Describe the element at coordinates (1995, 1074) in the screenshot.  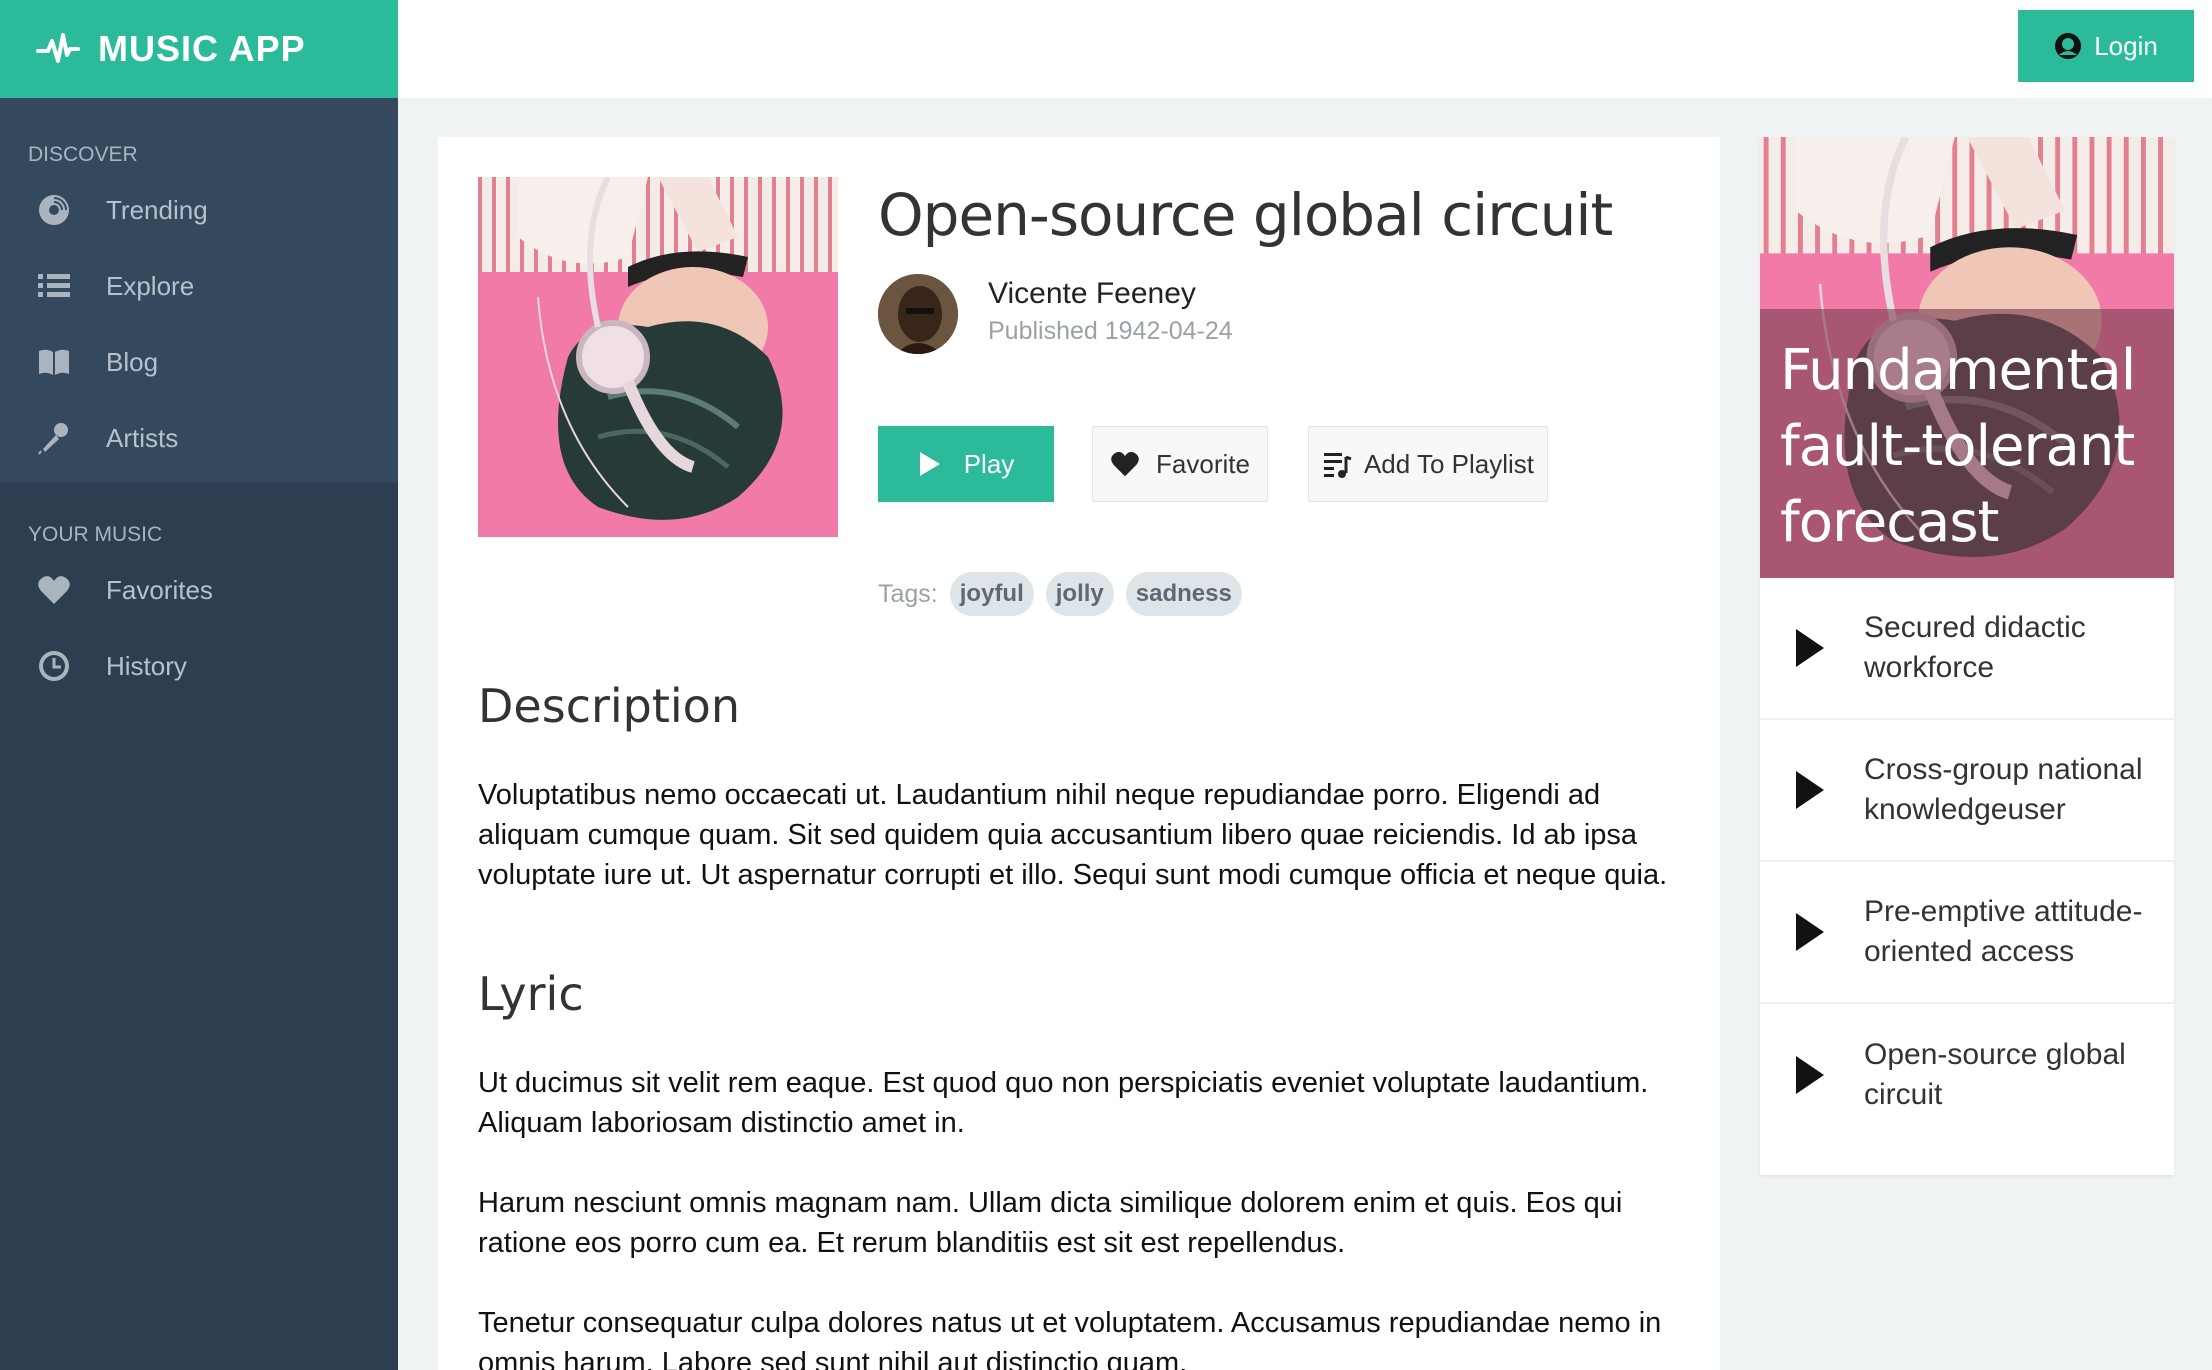
I see `track-name: Open-source global circuit` at that location.